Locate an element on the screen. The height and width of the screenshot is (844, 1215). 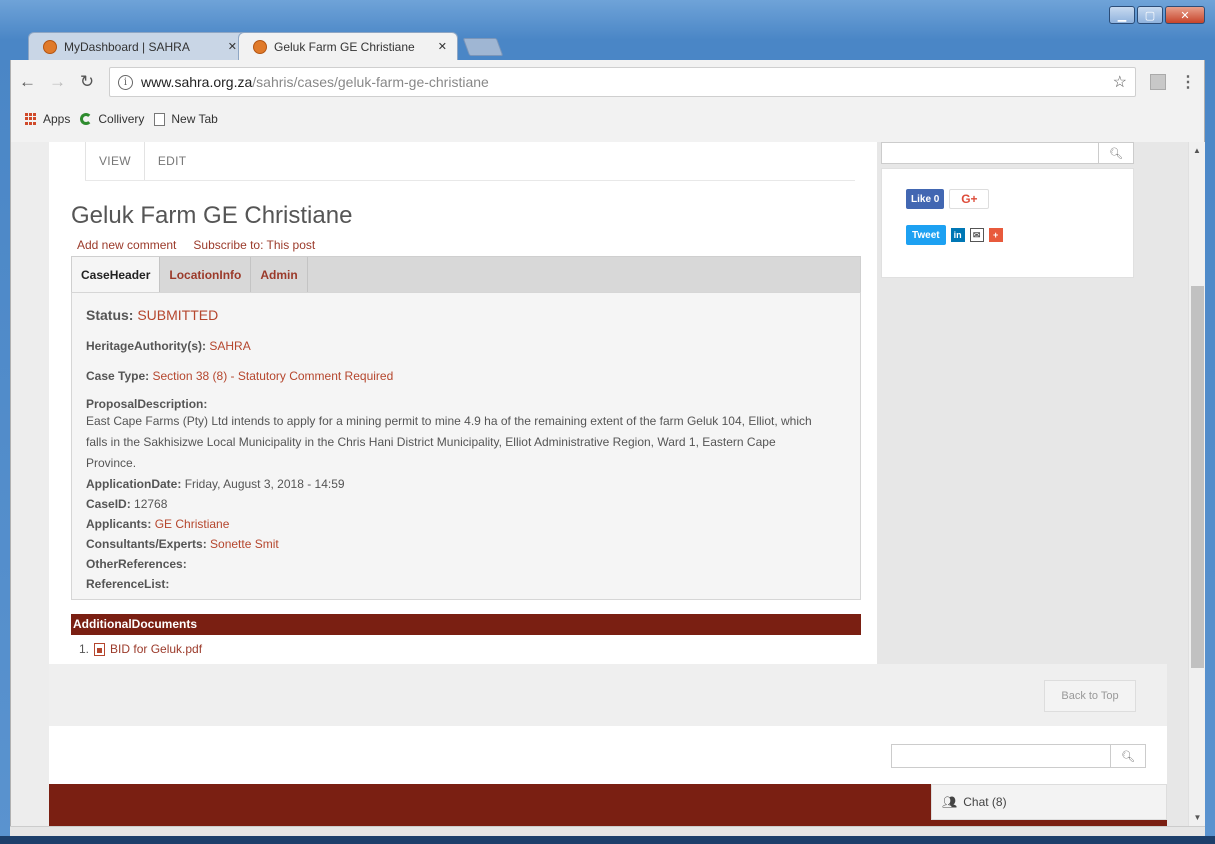
minimize-button: ▁ is located at coordinates (1122, 15).